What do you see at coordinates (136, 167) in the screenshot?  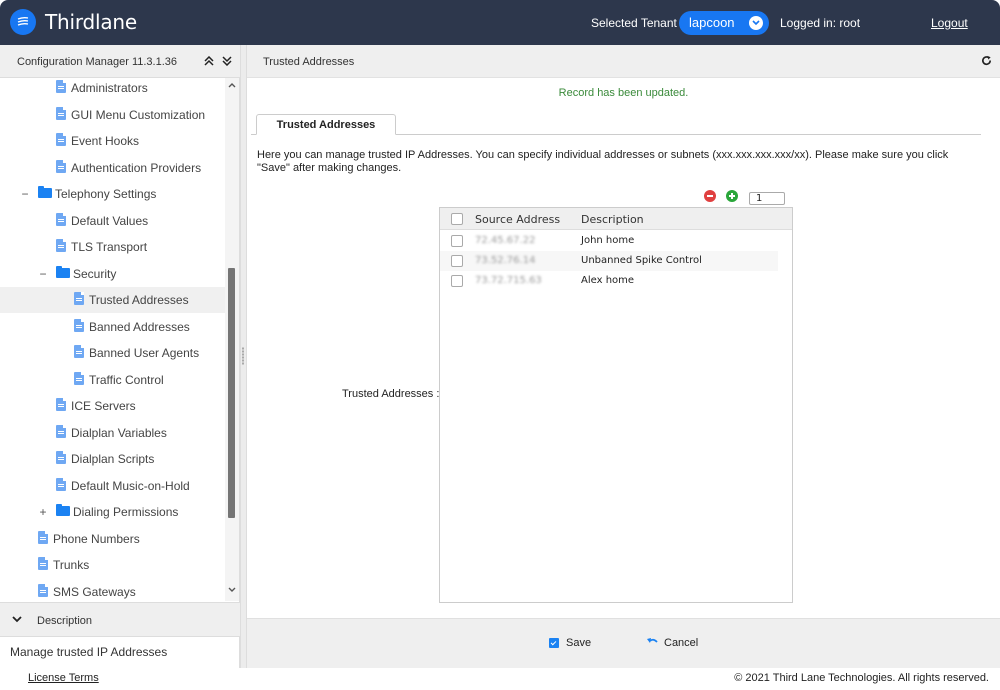 I see `tree-item-label: Authentication Providers` at bounding box center [136, 167].